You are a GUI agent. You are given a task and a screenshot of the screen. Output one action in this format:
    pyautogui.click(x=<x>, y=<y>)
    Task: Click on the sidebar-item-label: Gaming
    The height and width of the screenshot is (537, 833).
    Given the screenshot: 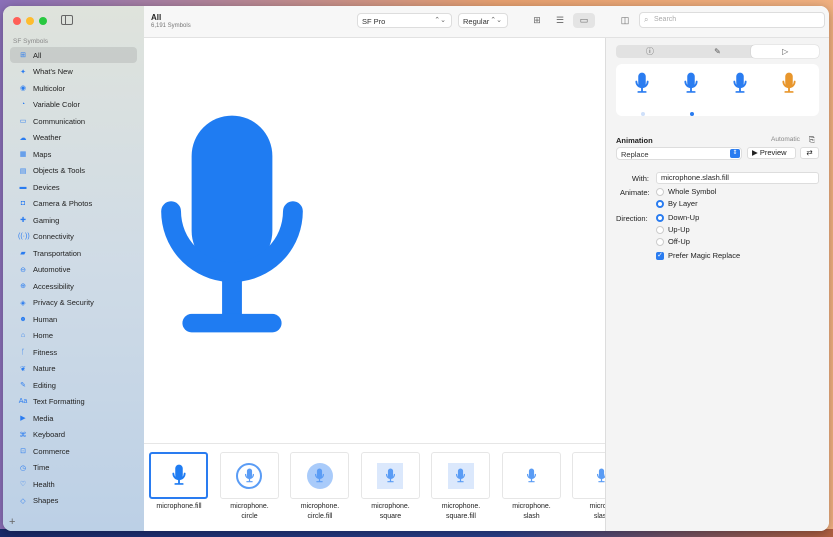 What is the action you would take?
    pyautogui.click(x=46, y=220)
    